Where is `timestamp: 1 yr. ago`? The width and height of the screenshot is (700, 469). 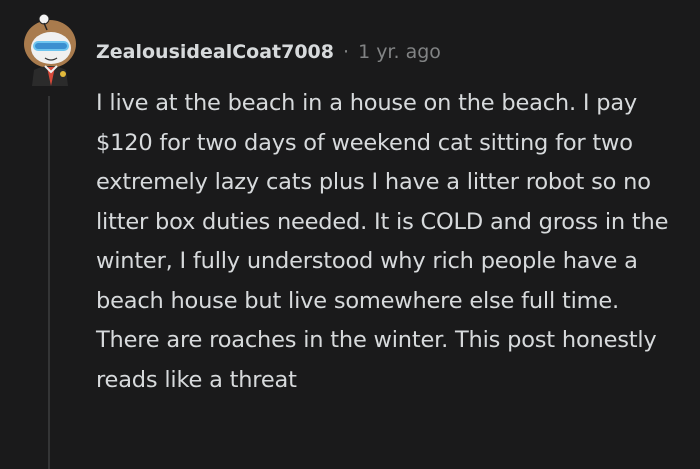 timestamp: 1 yr. ago is located at coordinates (399, 52).